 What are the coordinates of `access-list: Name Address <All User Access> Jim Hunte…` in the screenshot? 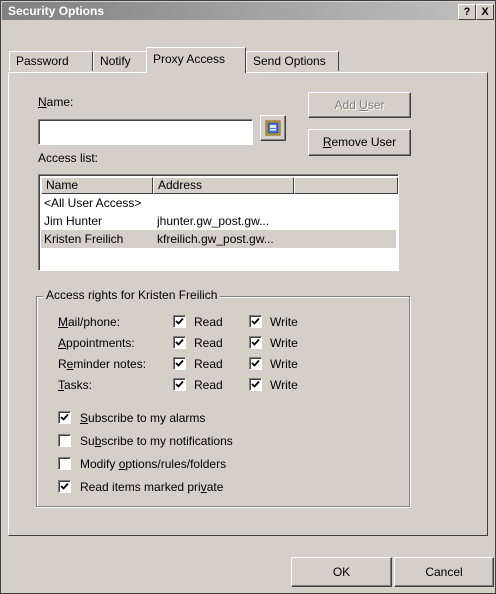 It's located at (218, 222).